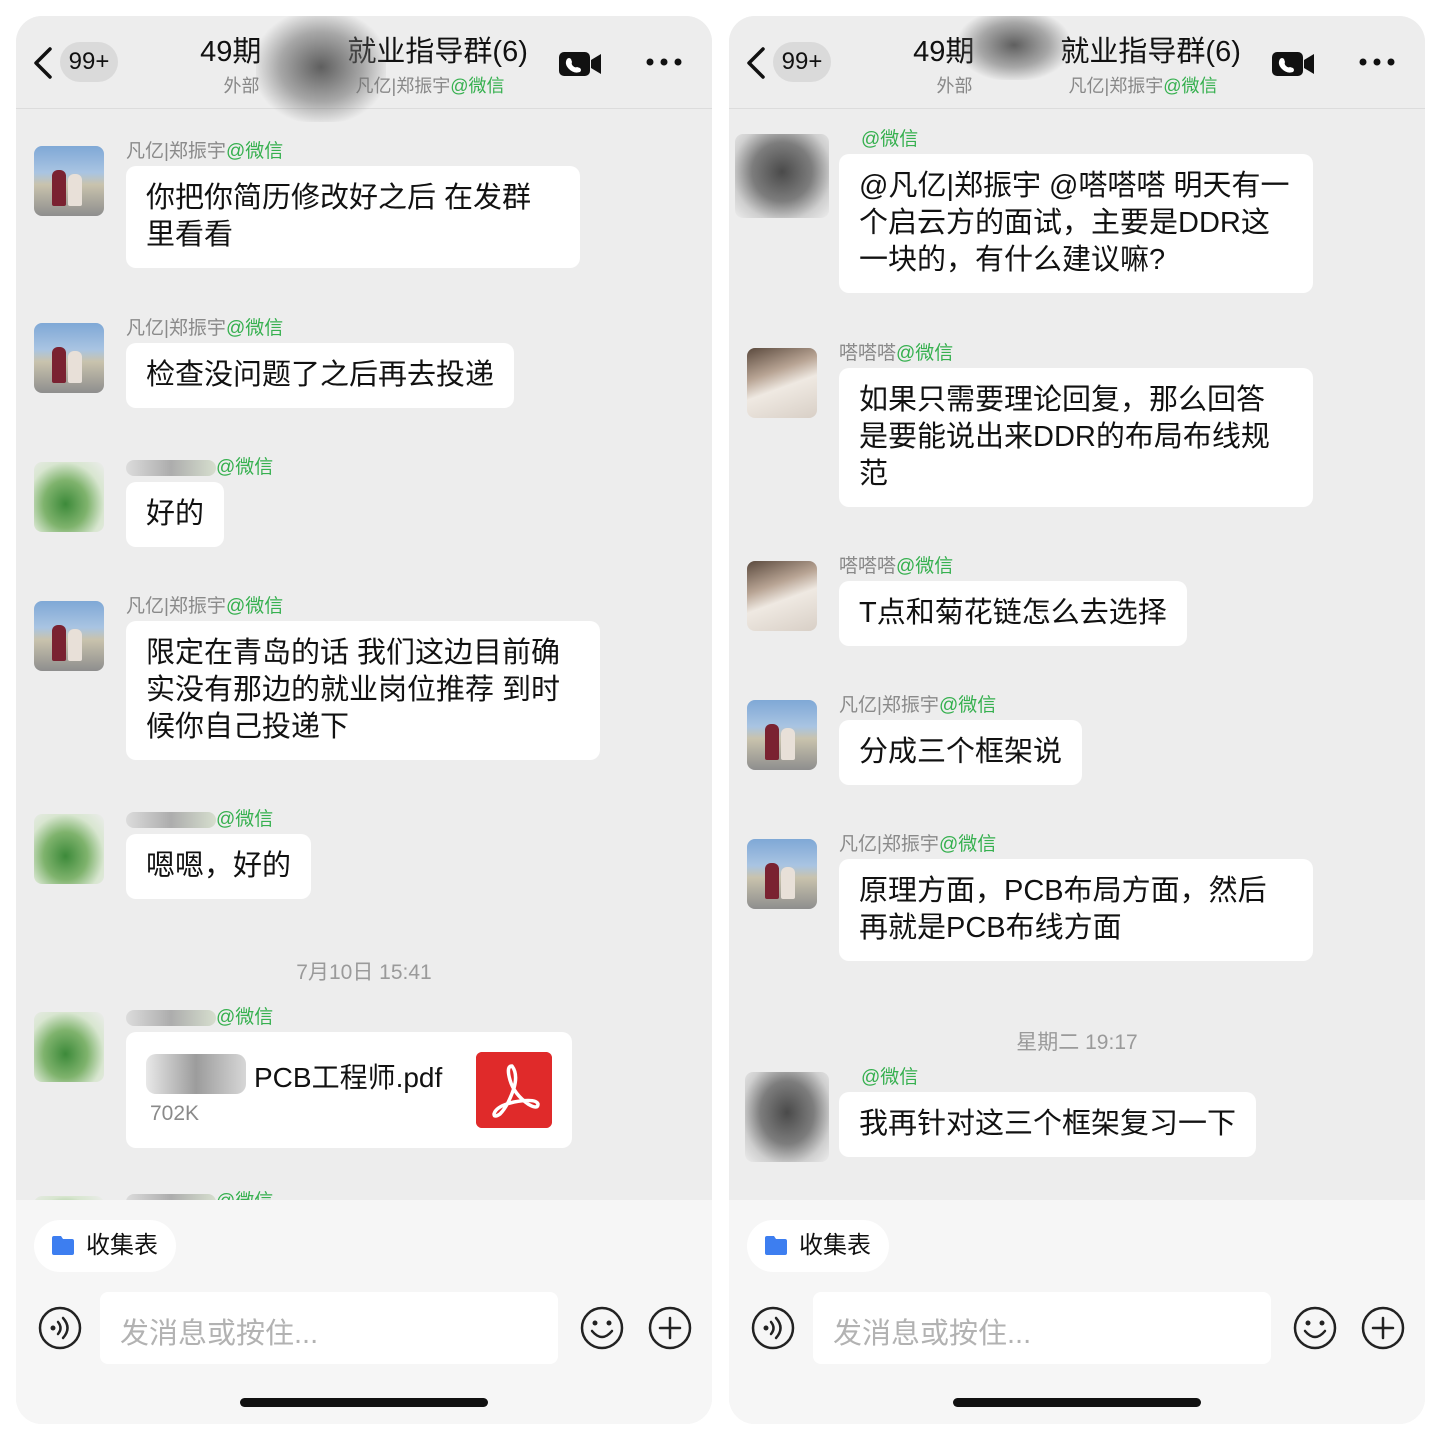  I want to click on message-bubble: T点和菊花链怎么去选择, so click(1013, 613).